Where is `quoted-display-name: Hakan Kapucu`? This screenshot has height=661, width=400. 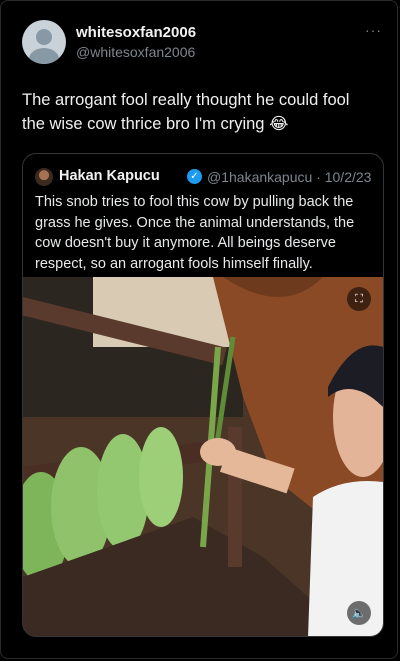
quoted-display-name: Hakan Kapucu is located at coordinates (109, 176).